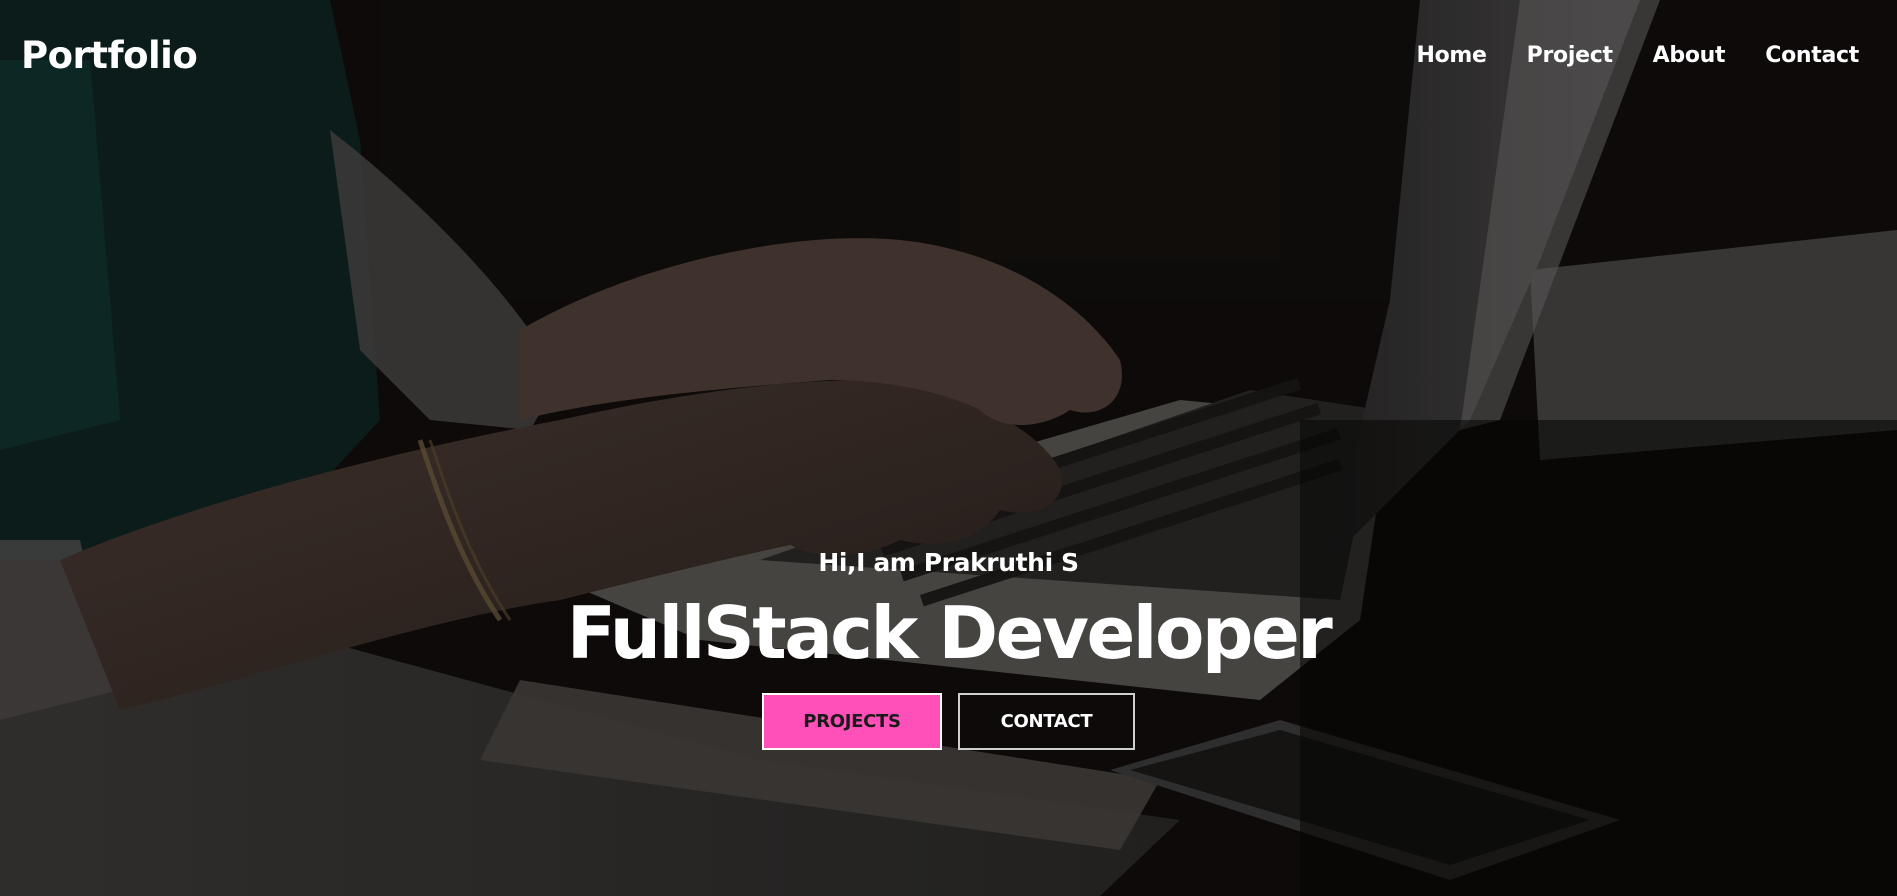  I want to click on site-logo: Portfolio, so click(109, 55).